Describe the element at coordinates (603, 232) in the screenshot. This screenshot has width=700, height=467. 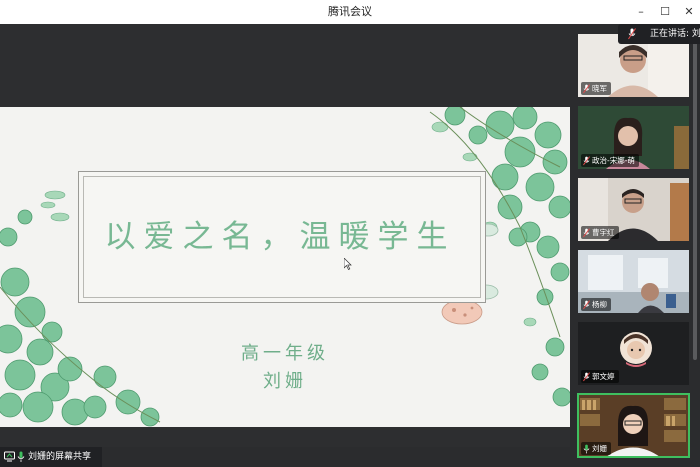
I see `participant-name: 曹宇红` at that location.